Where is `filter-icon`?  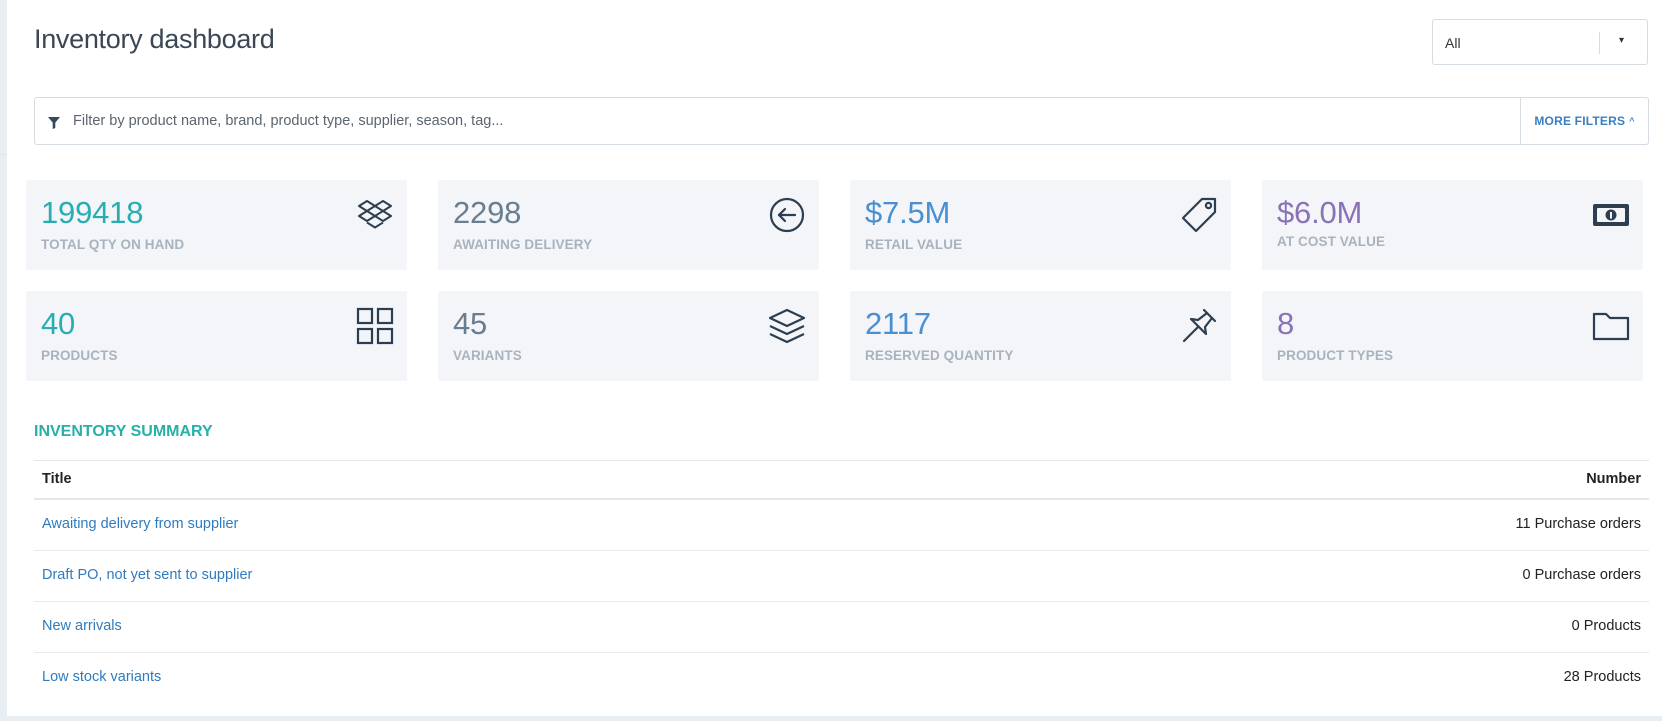
filter-icon is located at coordinates (54, 122).